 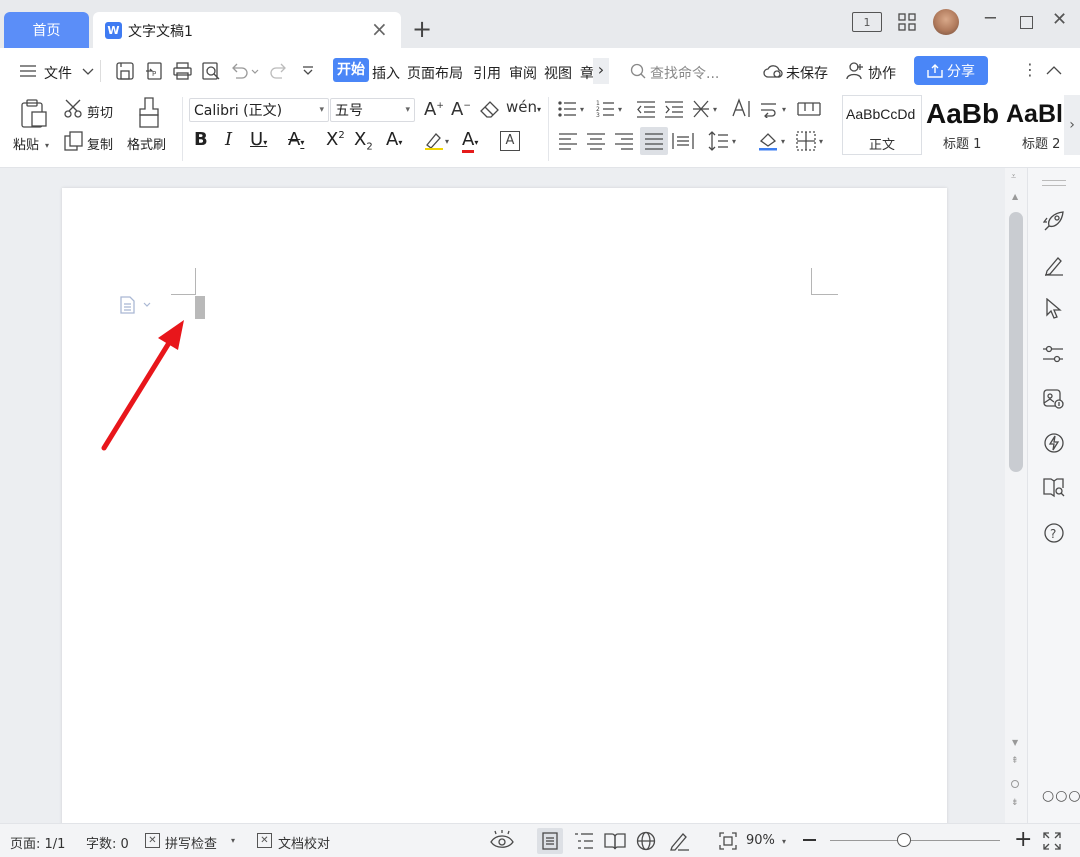 I want to click on tab-home: 首页, so click(x=46, y=30).